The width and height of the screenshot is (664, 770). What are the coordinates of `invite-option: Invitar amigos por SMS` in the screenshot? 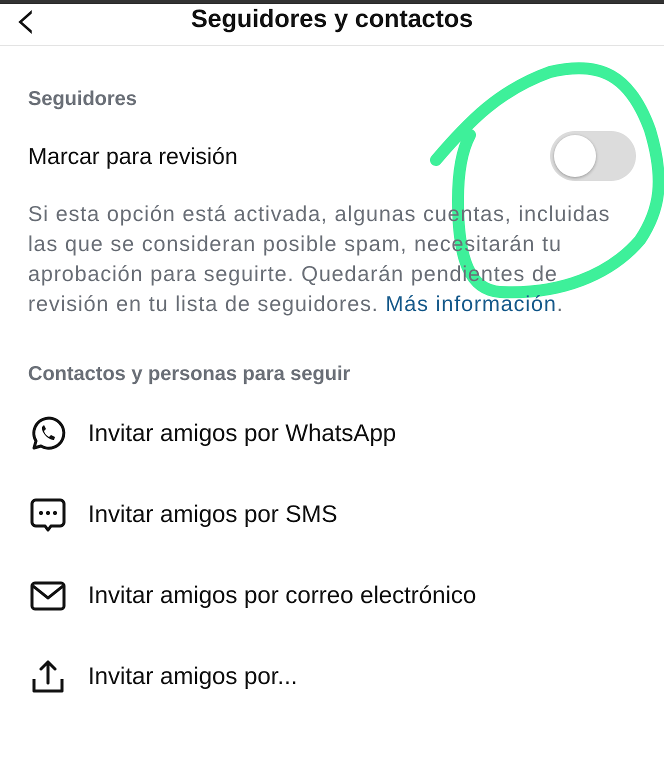 It's located at (213, 515).